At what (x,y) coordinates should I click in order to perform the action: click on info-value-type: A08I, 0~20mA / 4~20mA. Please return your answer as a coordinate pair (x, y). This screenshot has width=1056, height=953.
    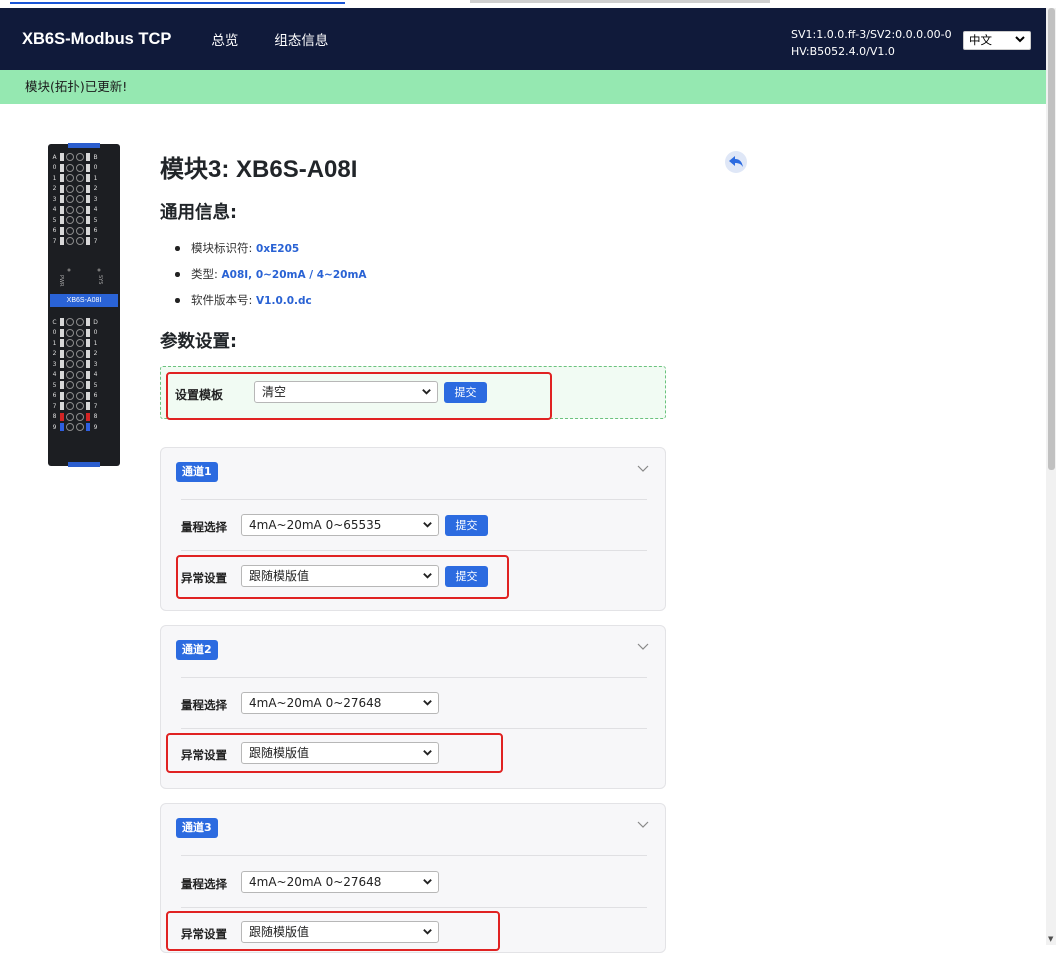
    Looking at the image, I should click on (294, 275).